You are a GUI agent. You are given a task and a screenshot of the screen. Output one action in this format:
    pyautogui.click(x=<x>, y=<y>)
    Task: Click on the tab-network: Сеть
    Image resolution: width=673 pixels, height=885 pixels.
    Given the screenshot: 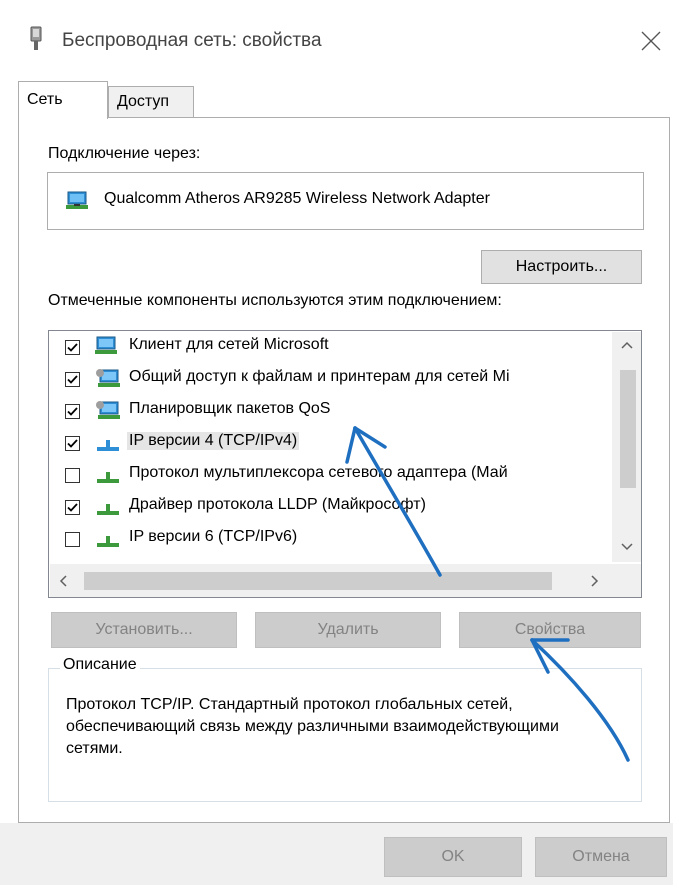 What is the action you would take?
    pyautogui.click(x=63, y=100)
    